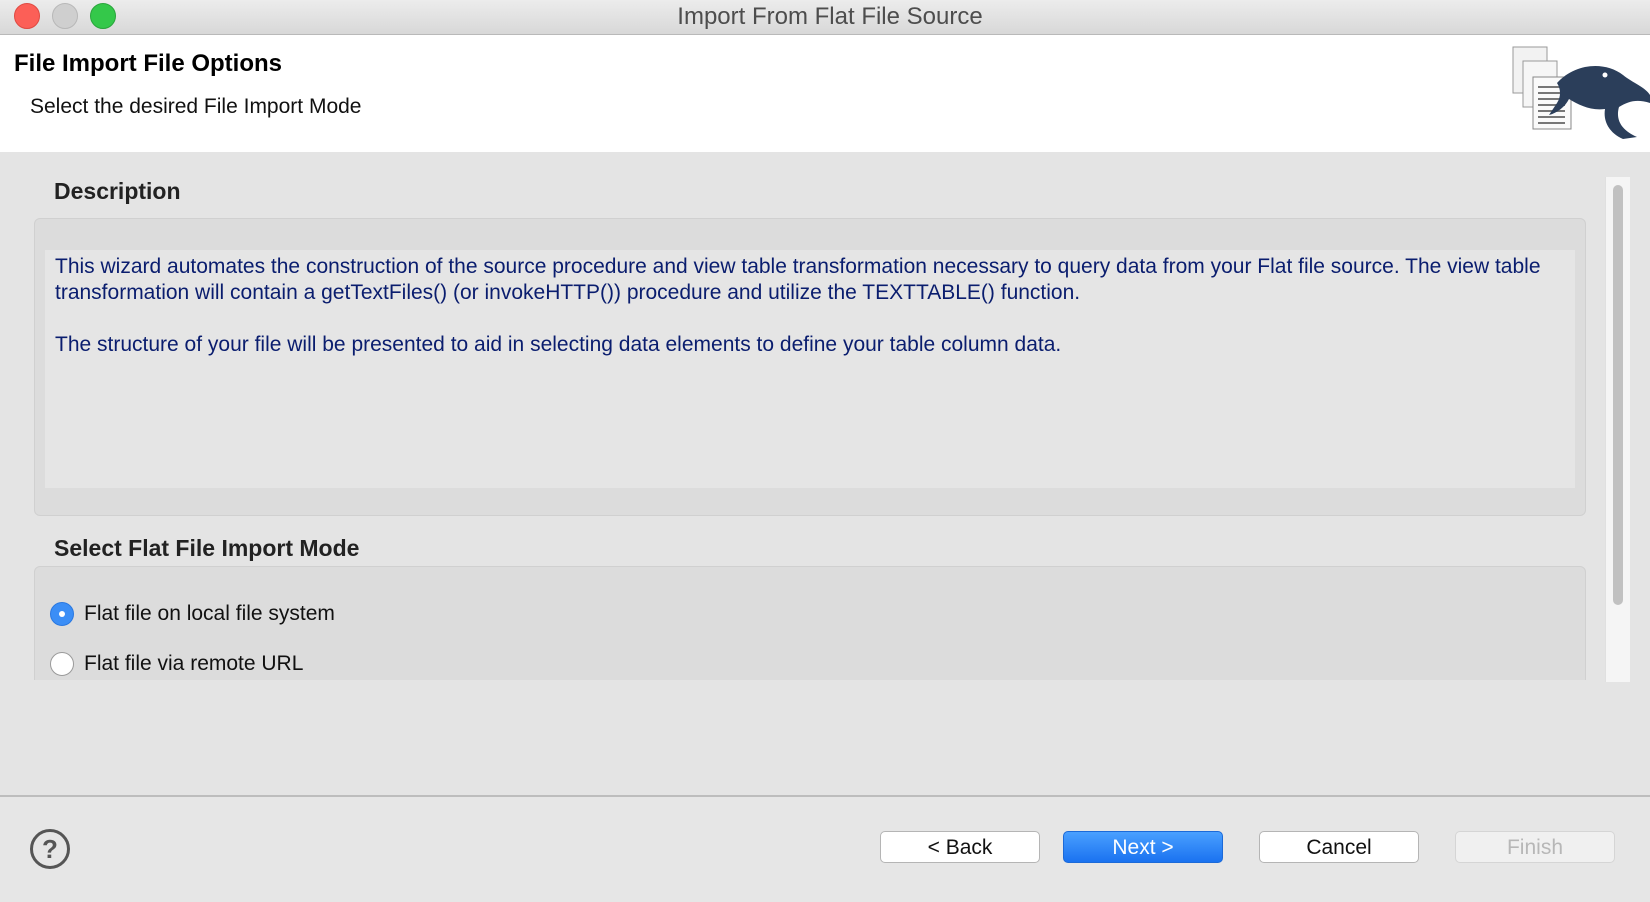 Image resolution: width=1650 pixels, height=902 pixels. Describe the element at coordinates (62, 664) in the screenshot. I see `radio-unselected-icon` at that location.